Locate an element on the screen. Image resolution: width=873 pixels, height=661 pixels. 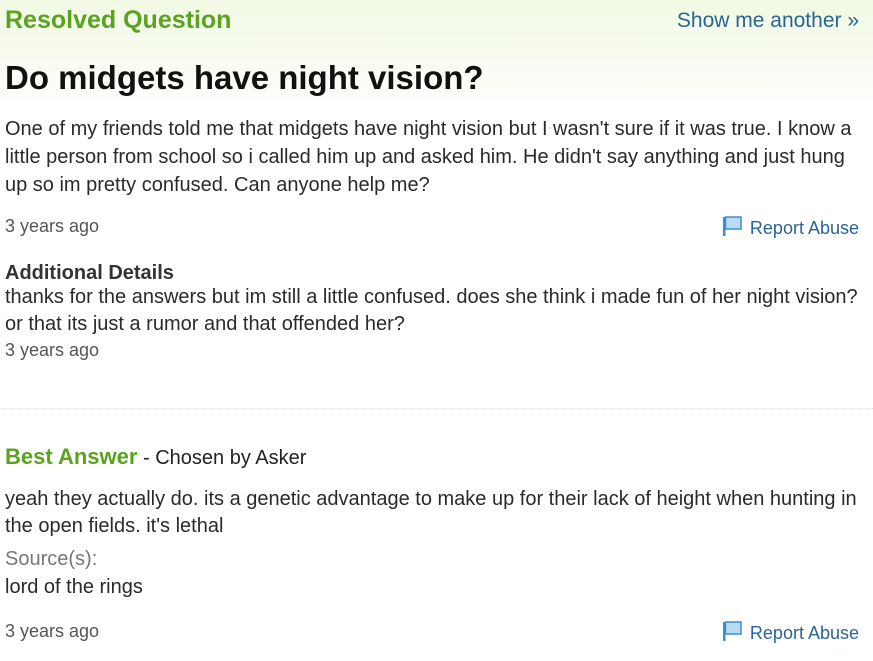
best-answer-header: Best Answer - Chosen by Asker is located at coordinates (155, 457).